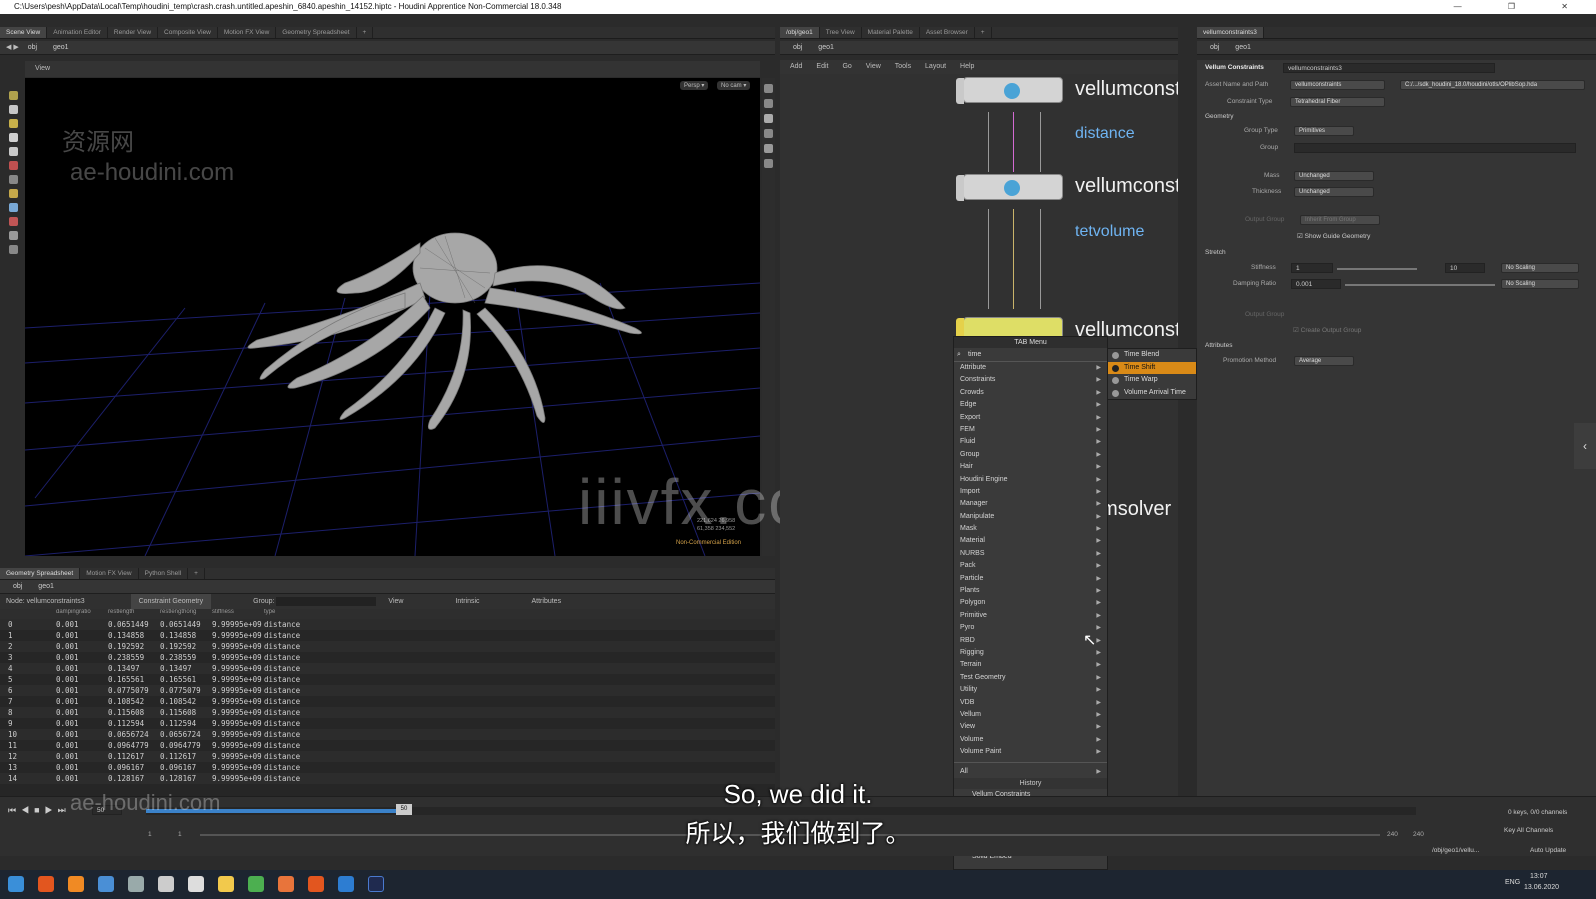  What do you see at coordinates (467, 601) in the screenshot?
I see `intrinsic-dropdown: Intrinsic` at bounding box center [467, 601].